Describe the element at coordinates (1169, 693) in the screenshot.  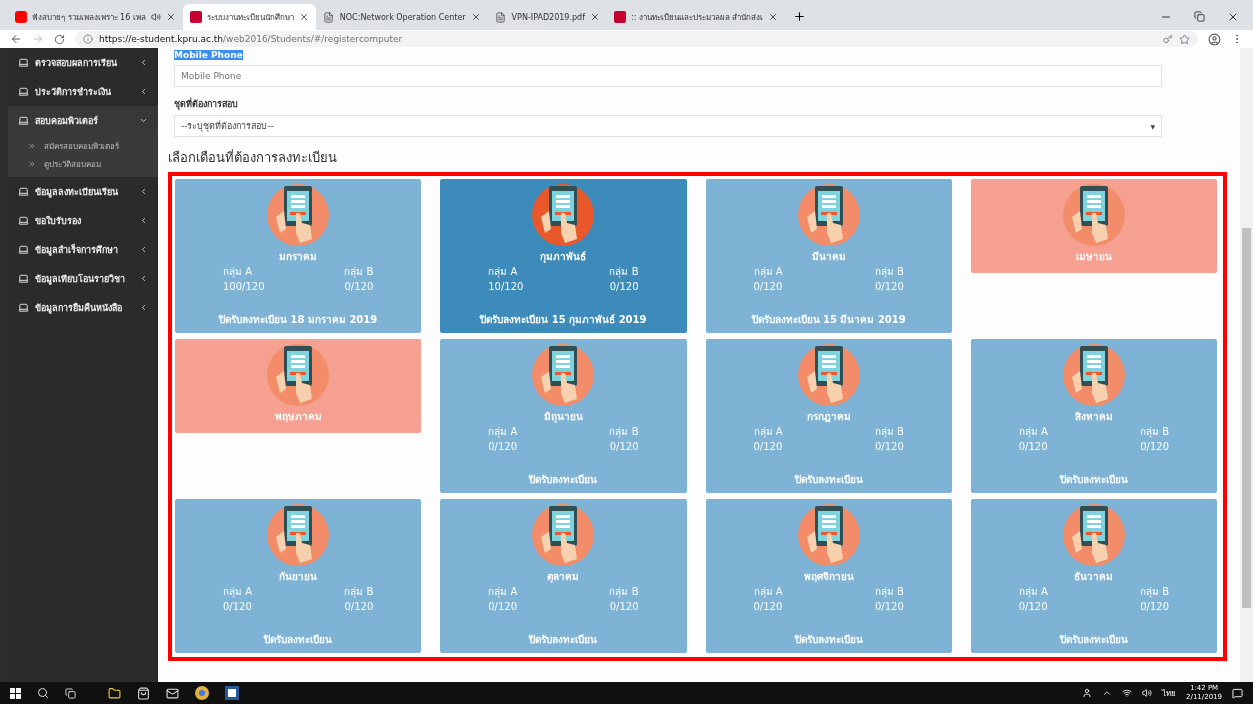
I see `language-indicator: ไทย` at that location.